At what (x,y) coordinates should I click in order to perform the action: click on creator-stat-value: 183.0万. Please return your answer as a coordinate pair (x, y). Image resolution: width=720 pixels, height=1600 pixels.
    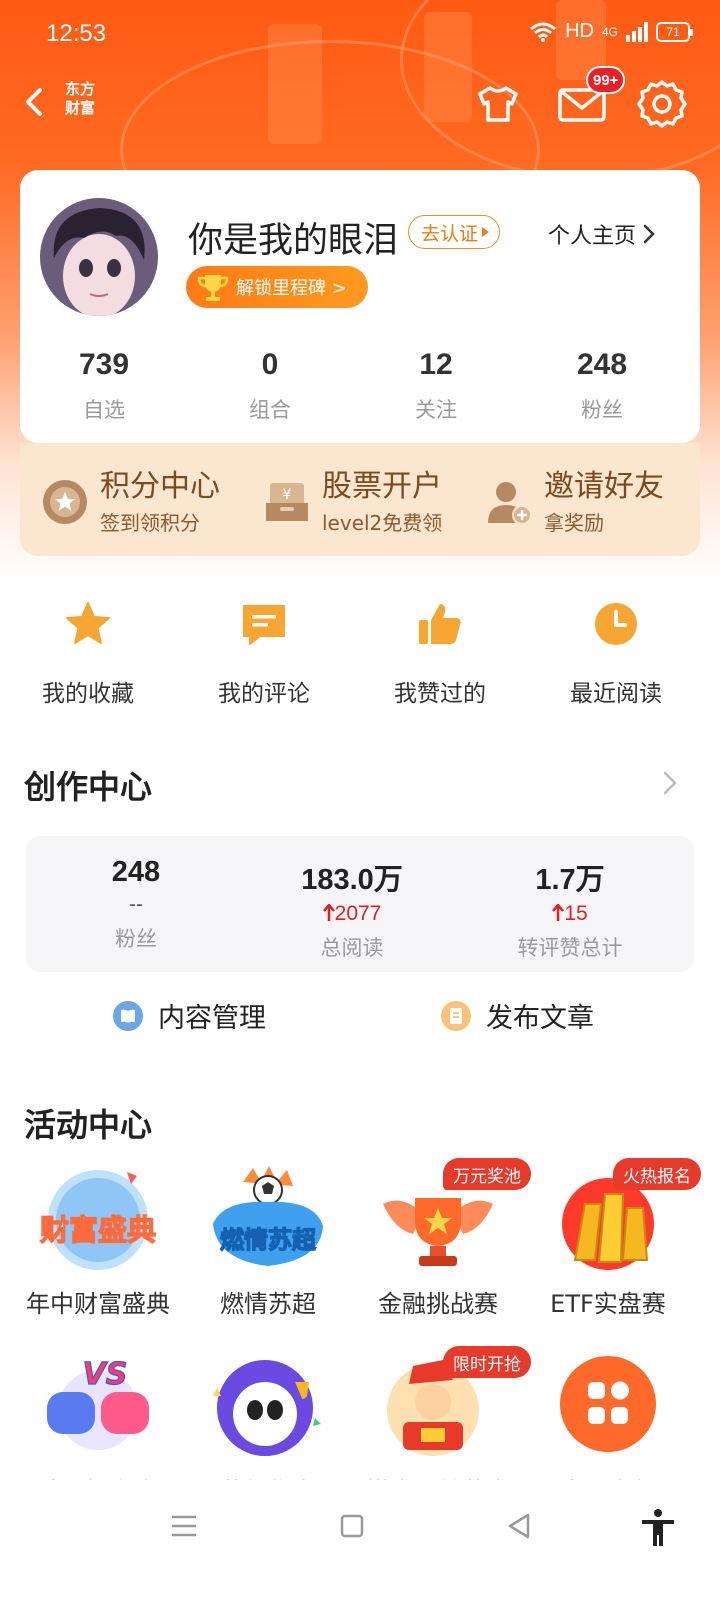
    Looking at the image, I should click on (352, 880).